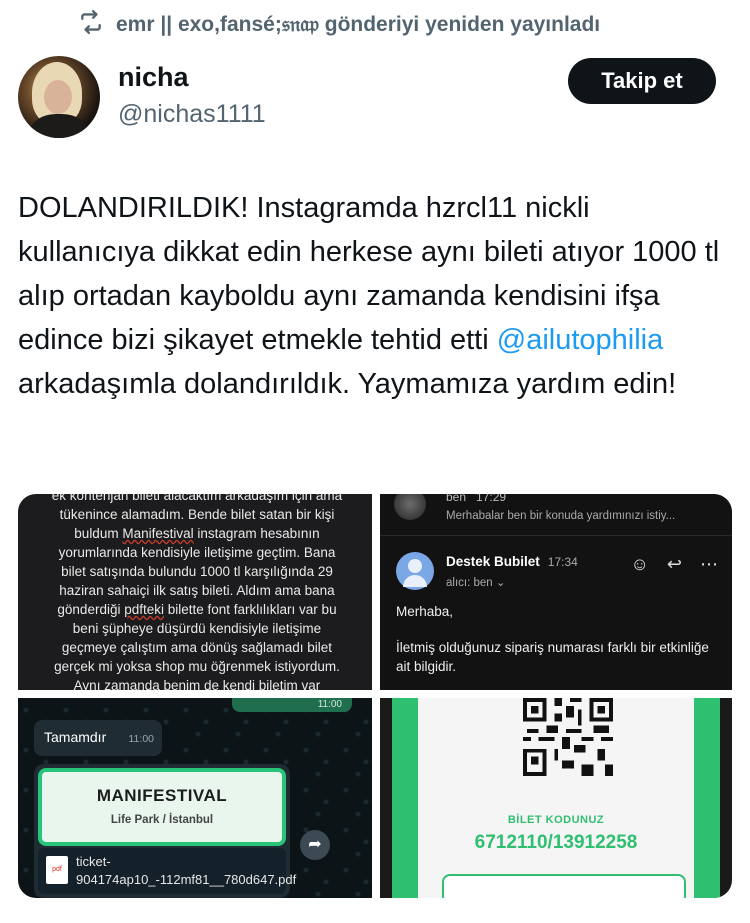 Image resolution: width=750 pixels, height=923 pixels. I want to click on reply-icon: ↩, so click(674, 564).